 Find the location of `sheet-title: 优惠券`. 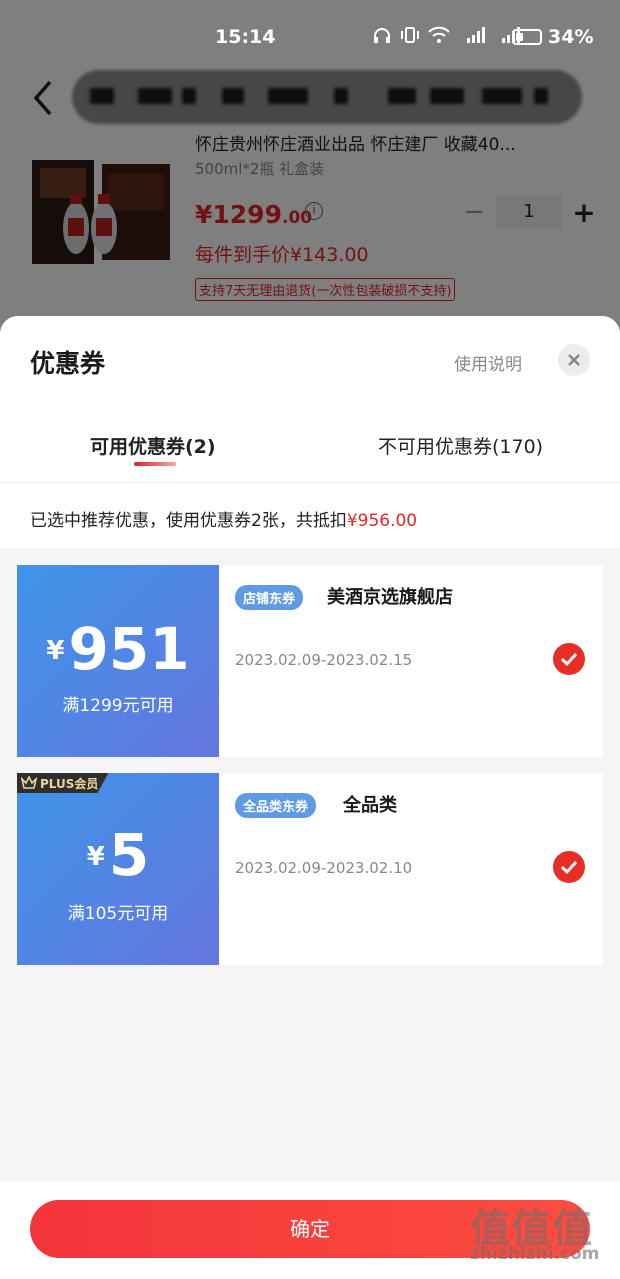

sheet-title: 优惠券 is located at coordinates (68, 363).